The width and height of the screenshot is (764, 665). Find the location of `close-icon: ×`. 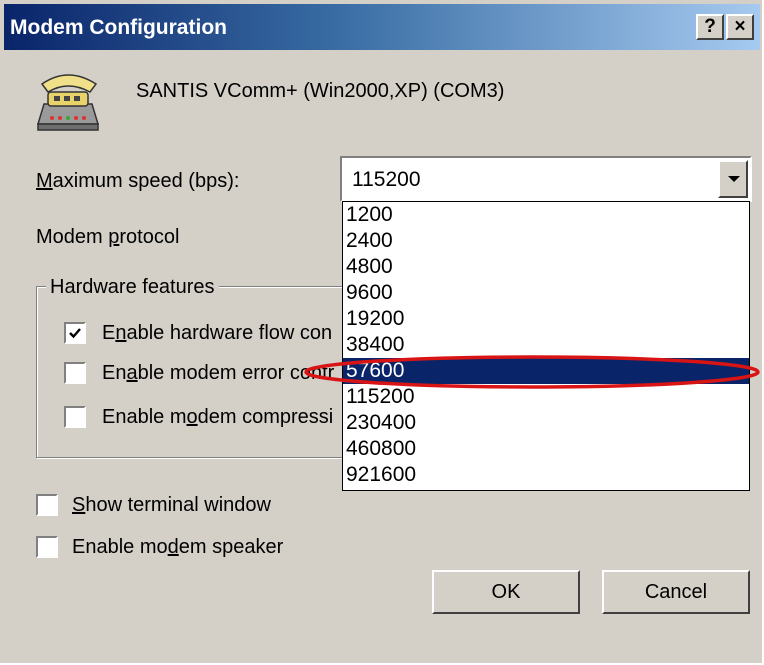

close-icon: × is located at coordinates (740, 26).